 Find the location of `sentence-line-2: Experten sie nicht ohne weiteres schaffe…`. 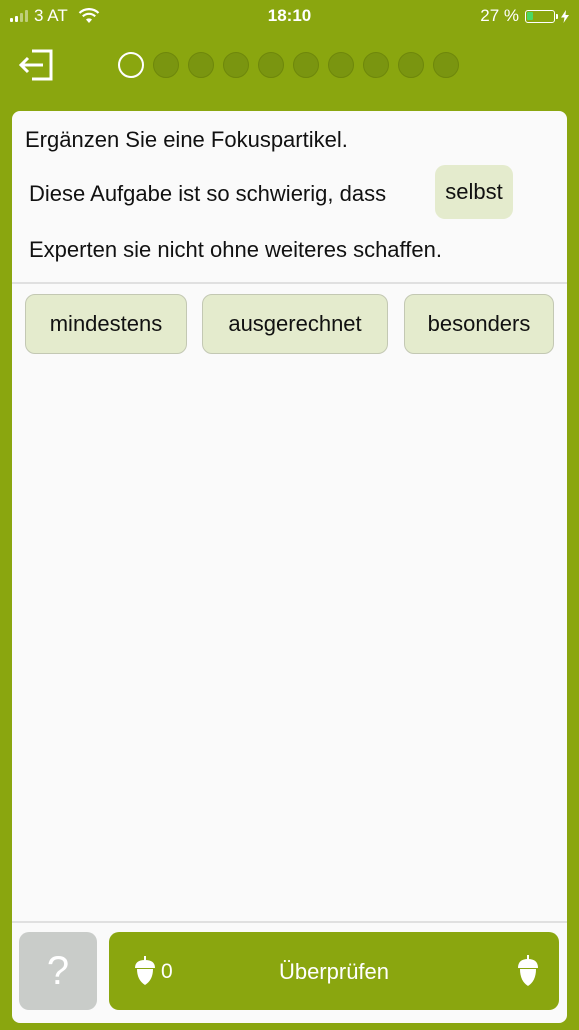

sentence-line-2: Experten sie nicht ohne weiteres schaffe… is located at coordinates (235, 249).